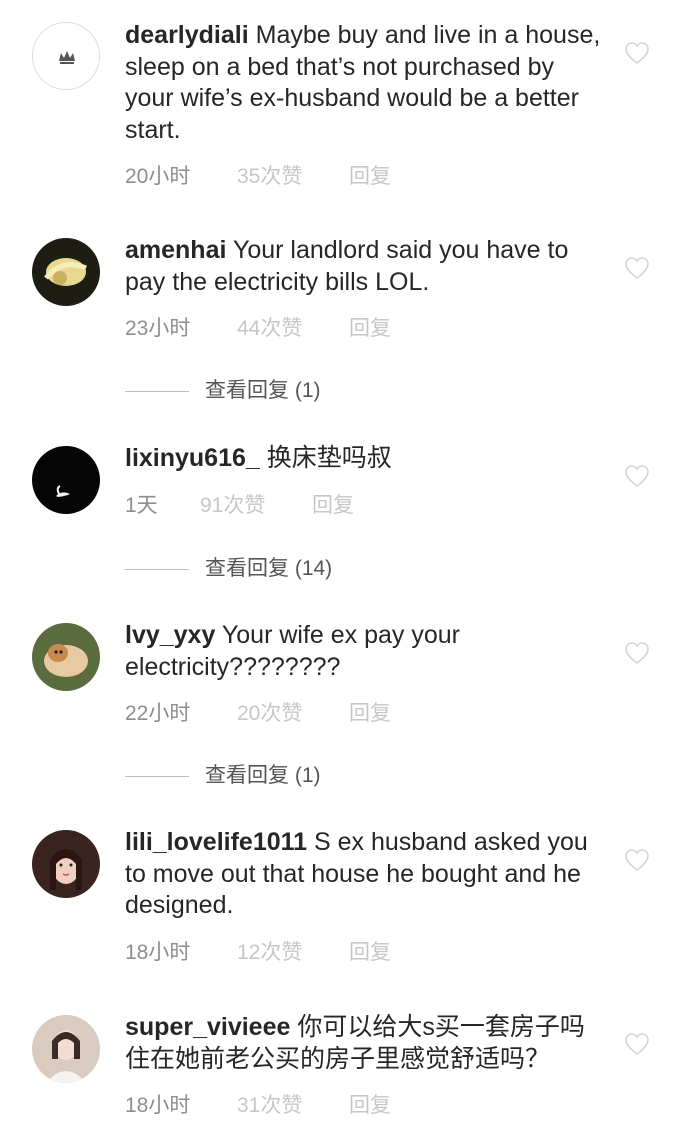  I want to click on swan-avatar-icon, so click(66, 480).